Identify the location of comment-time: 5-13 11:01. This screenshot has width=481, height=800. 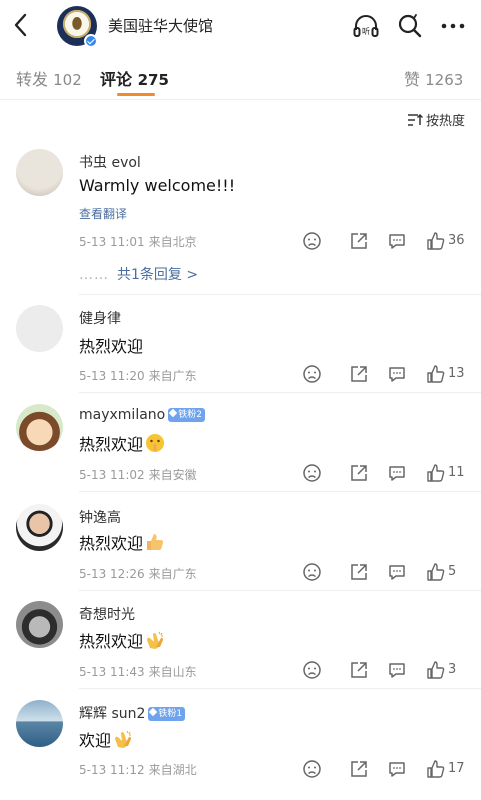
(112, 242).